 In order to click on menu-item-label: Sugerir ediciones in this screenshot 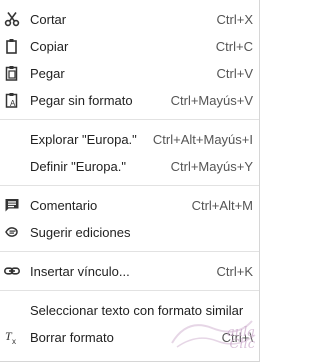, I will do `click(80, 232)`.